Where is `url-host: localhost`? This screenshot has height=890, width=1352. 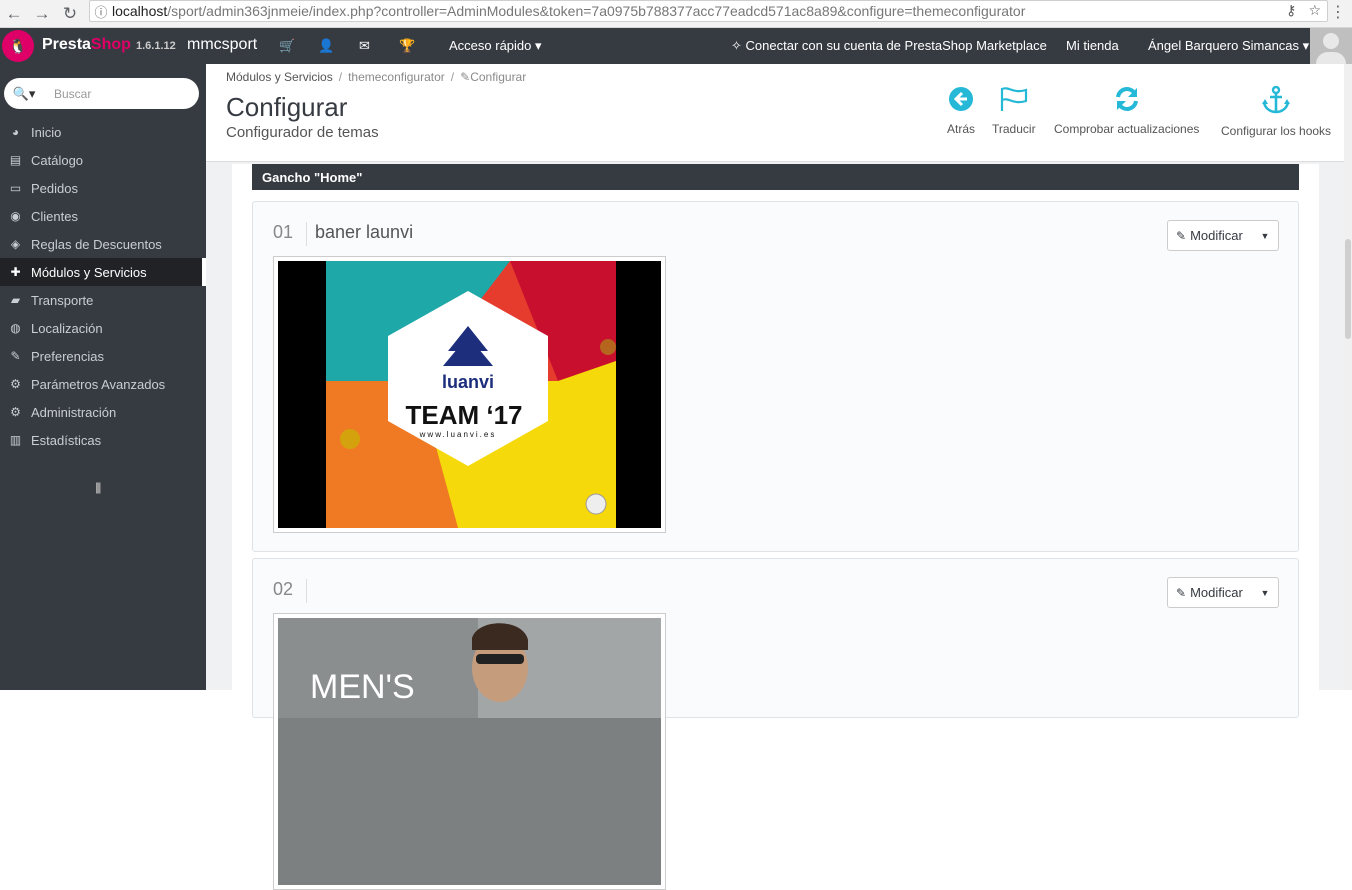
url-host: localhost is located at coordinates (140, 11).